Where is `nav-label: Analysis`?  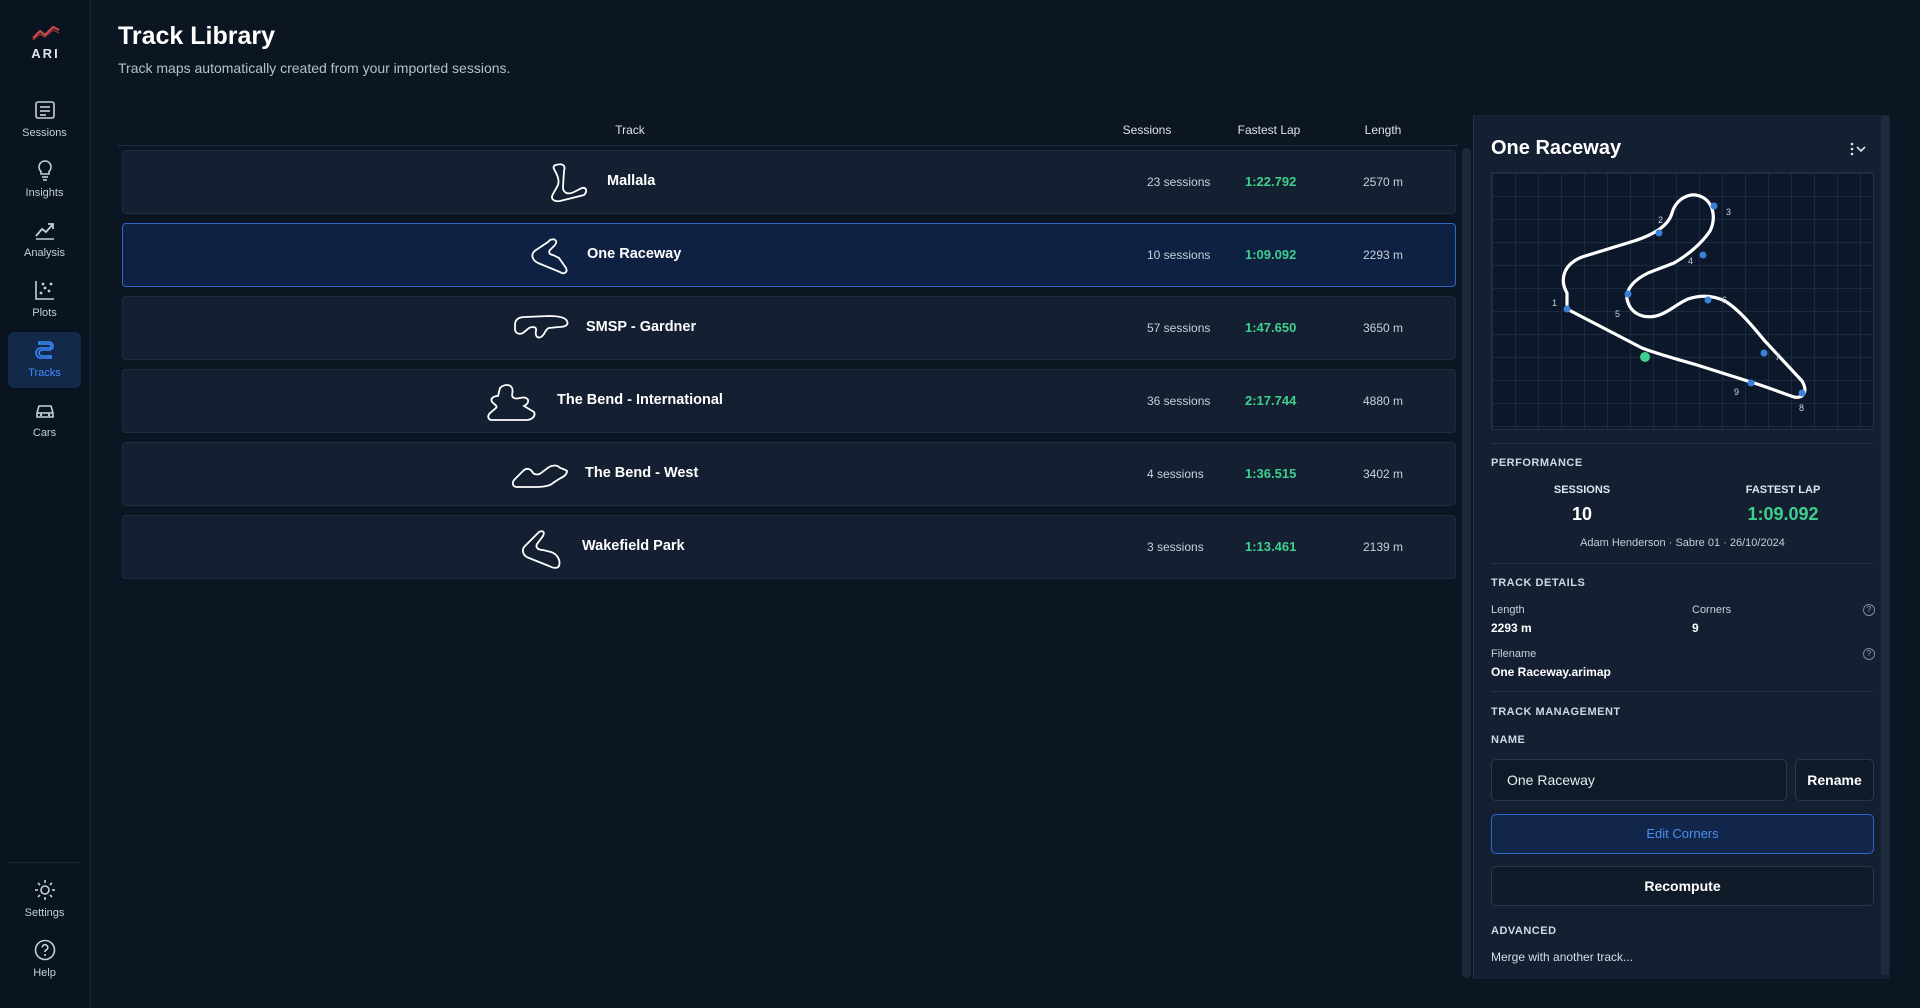 nav-label: Analysis is located at coordinates (44, 253).